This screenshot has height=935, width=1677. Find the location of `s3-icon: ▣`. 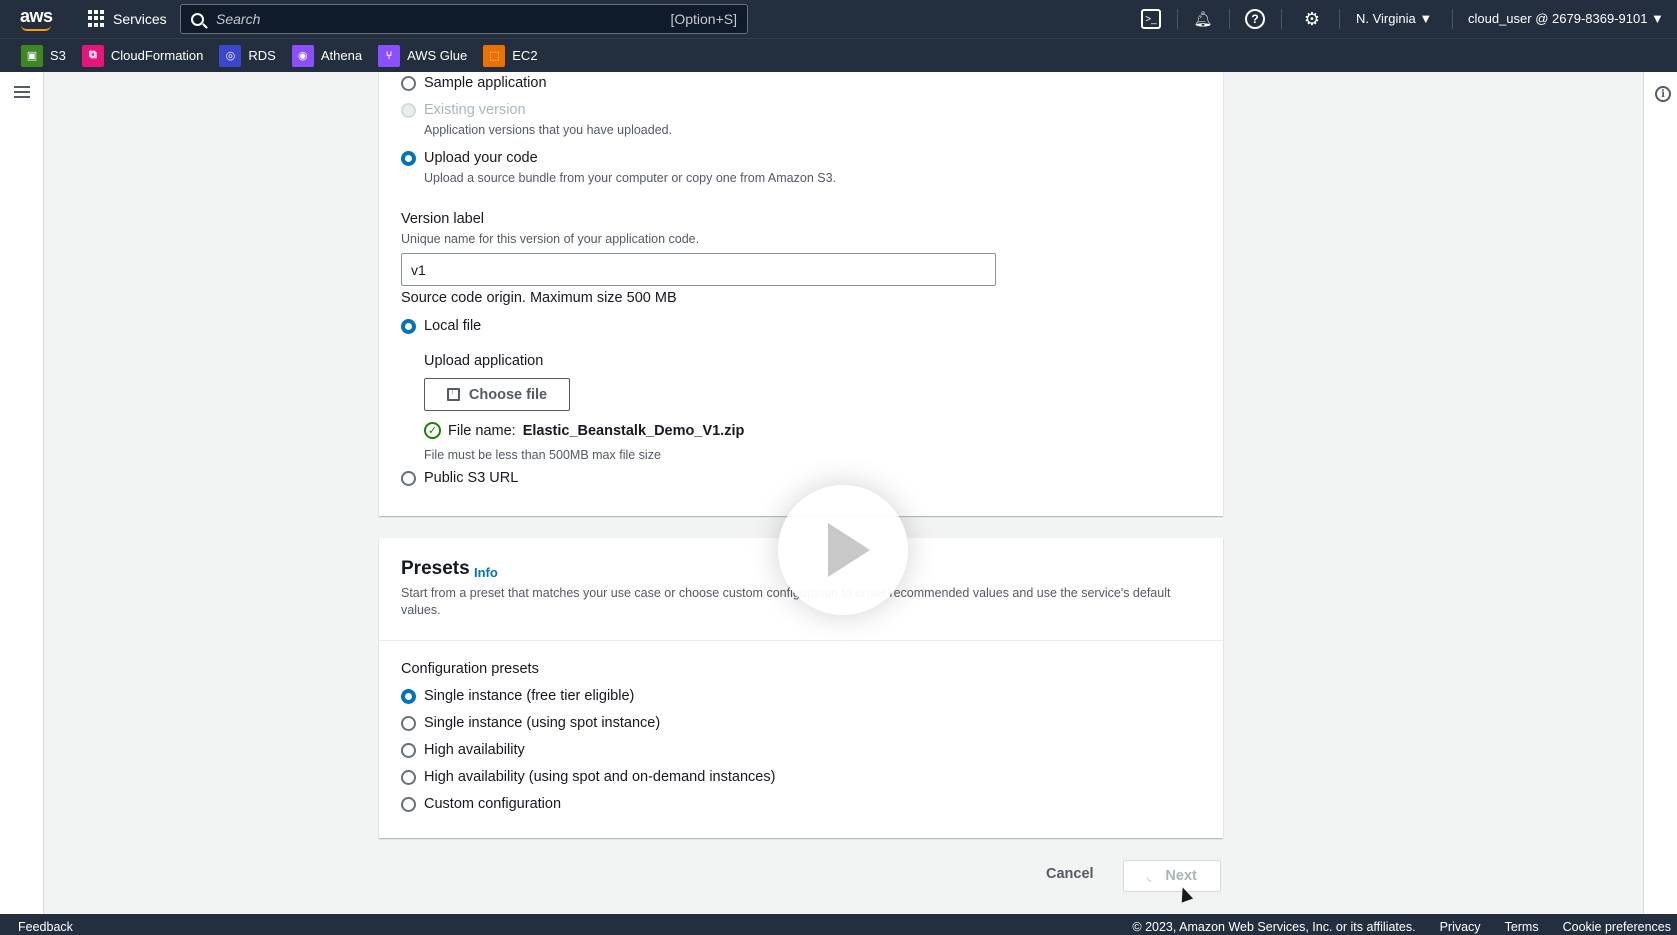

s3-icon: ▣ is located at coordinates (32, 55).